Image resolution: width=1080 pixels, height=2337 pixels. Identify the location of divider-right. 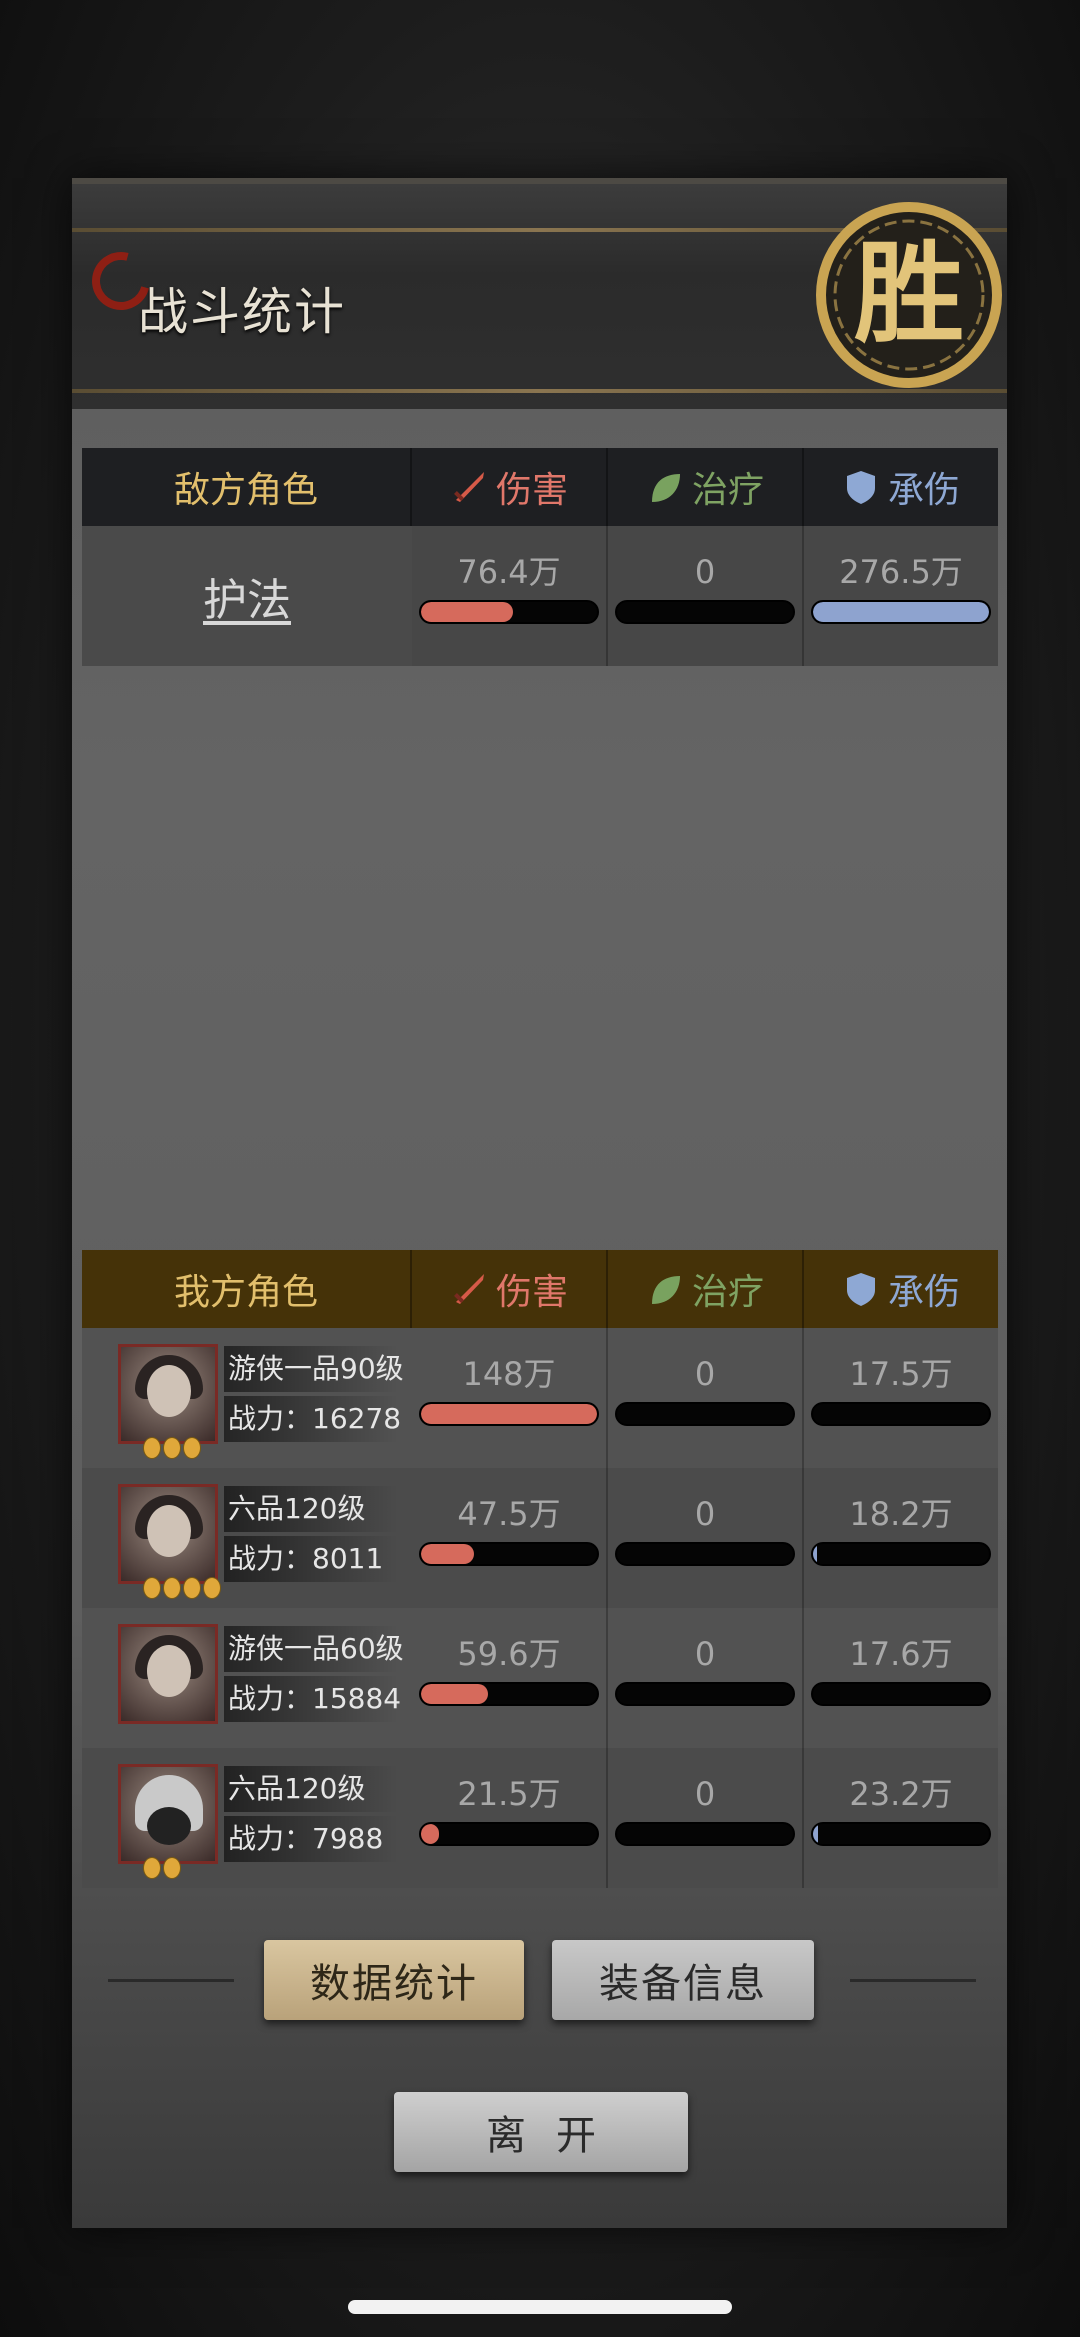
(913, 1980).